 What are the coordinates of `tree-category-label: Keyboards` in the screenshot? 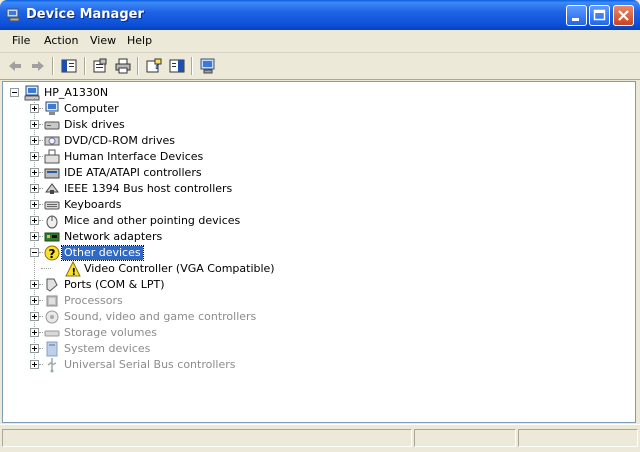 It's located at (92, 205).